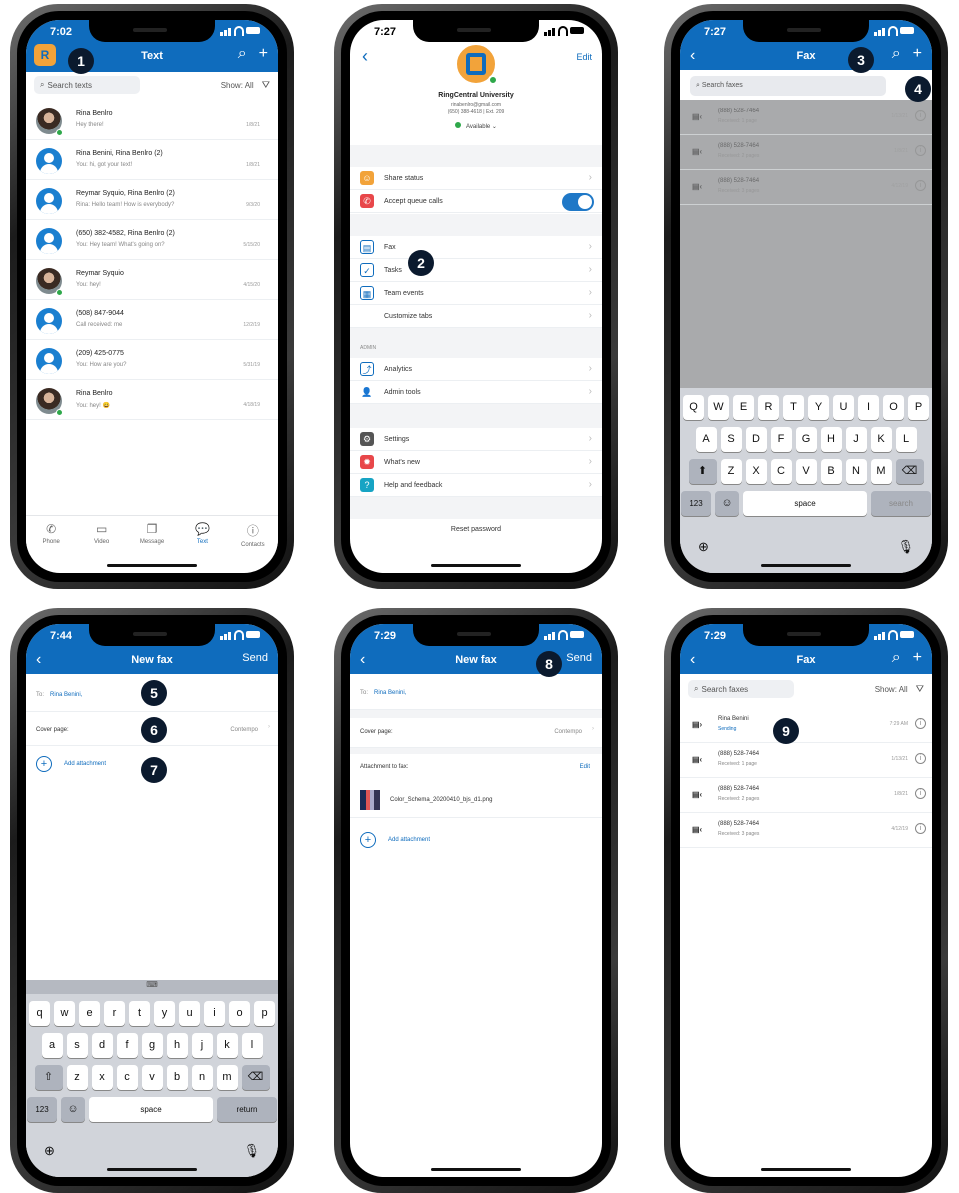  I want to click on tab-contacts: ⓘ Contacts, so click(253, 535).